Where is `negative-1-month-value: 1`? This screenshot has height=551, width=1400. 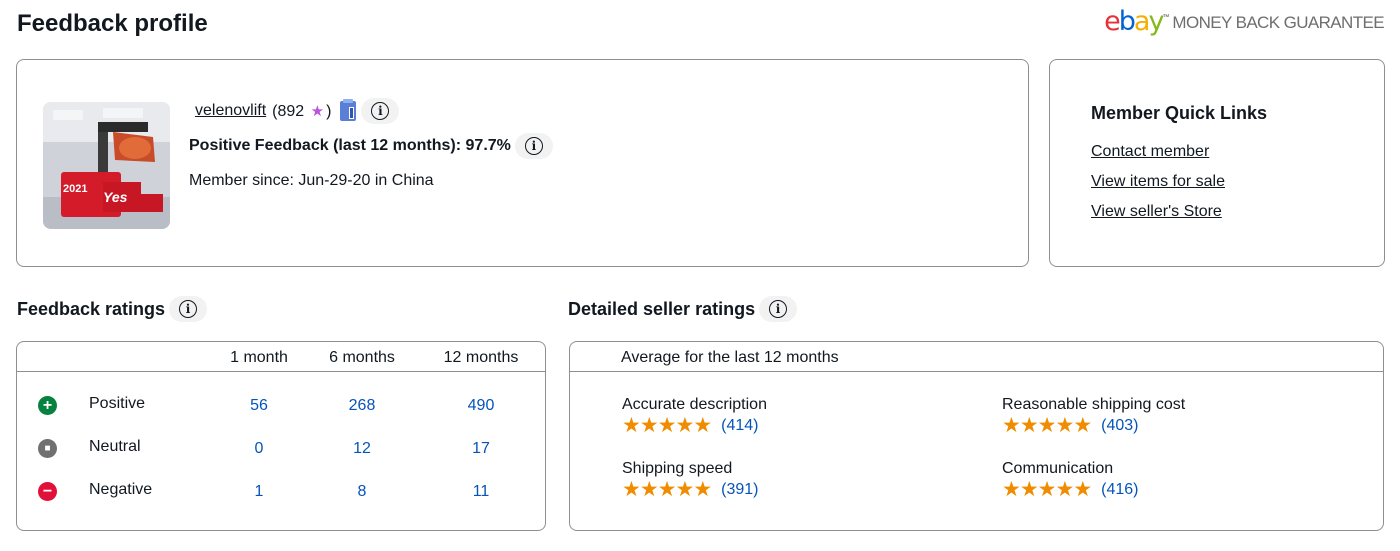
negative-1-month-value: 1 is located at coordinates (259, 492).